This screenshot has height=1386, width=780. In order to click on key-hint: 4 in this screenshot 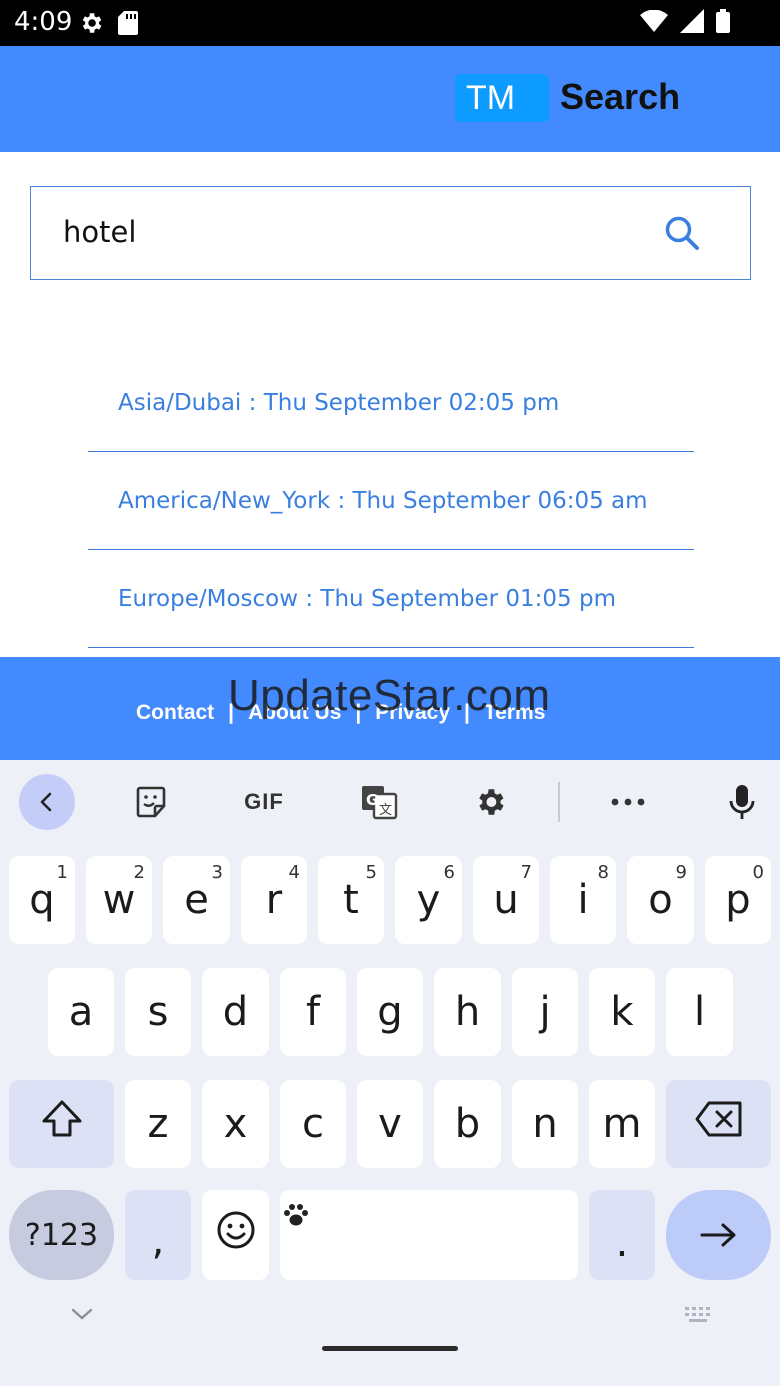, I will do `click(294, 872)`.